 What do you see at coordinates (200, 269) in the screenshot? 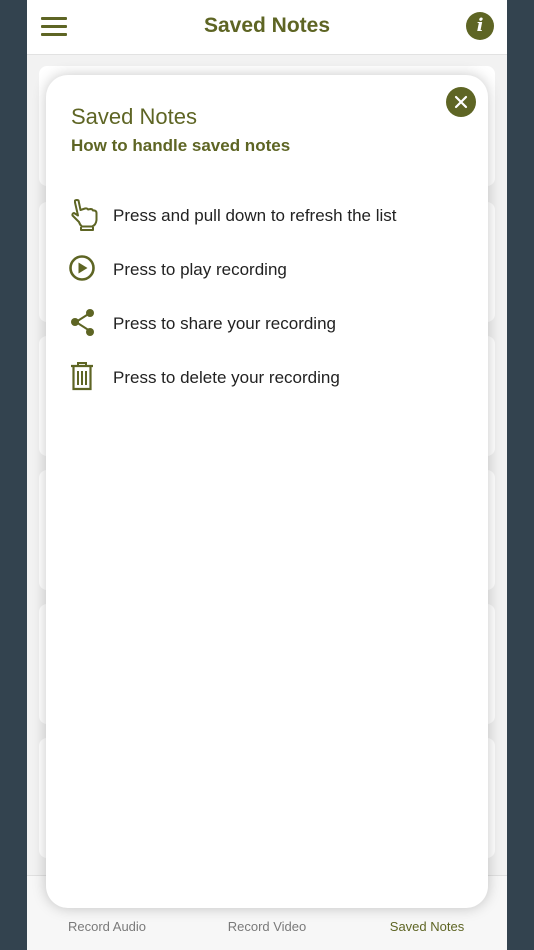
I see `help-text: Press to play recording` at bounding box center [200, 269].